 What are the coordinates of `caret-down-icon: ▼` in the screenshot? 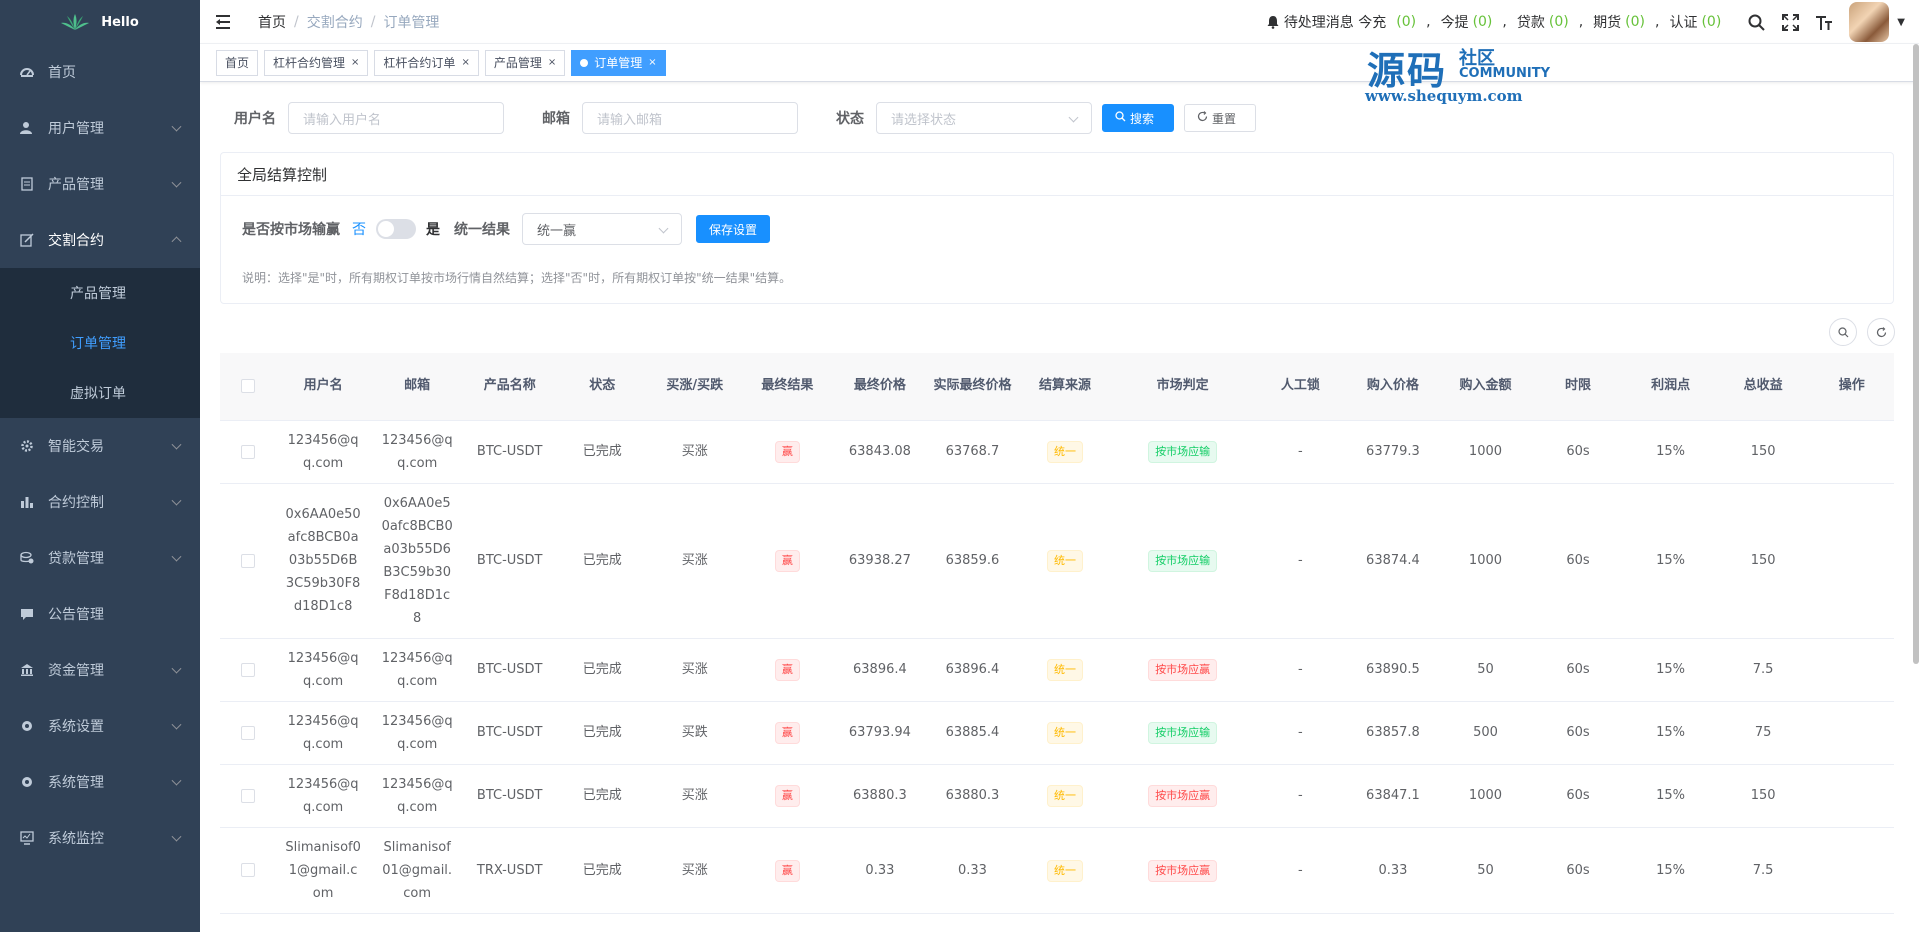 It's located at (1901, 22).